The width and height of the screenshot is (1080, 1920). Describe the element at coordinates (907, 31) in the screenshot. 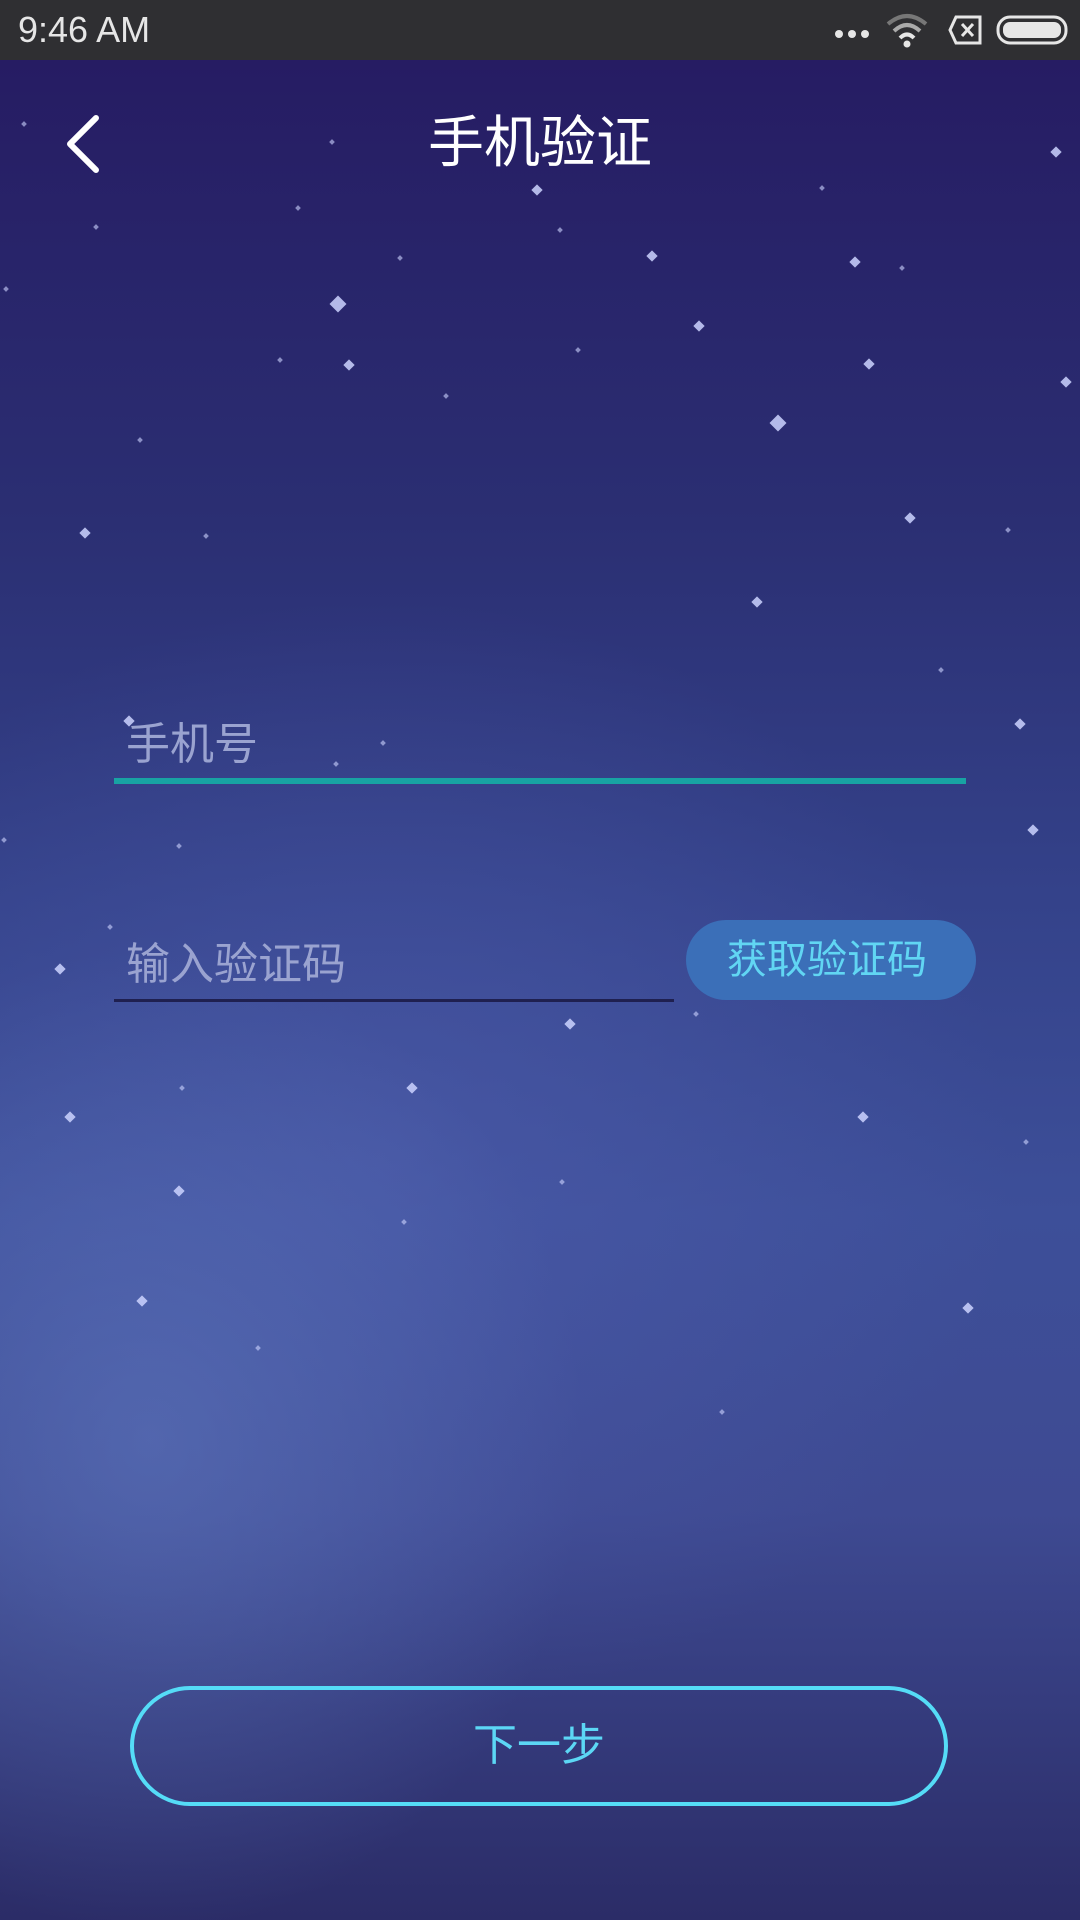

I see `wifi-icon` at that location.